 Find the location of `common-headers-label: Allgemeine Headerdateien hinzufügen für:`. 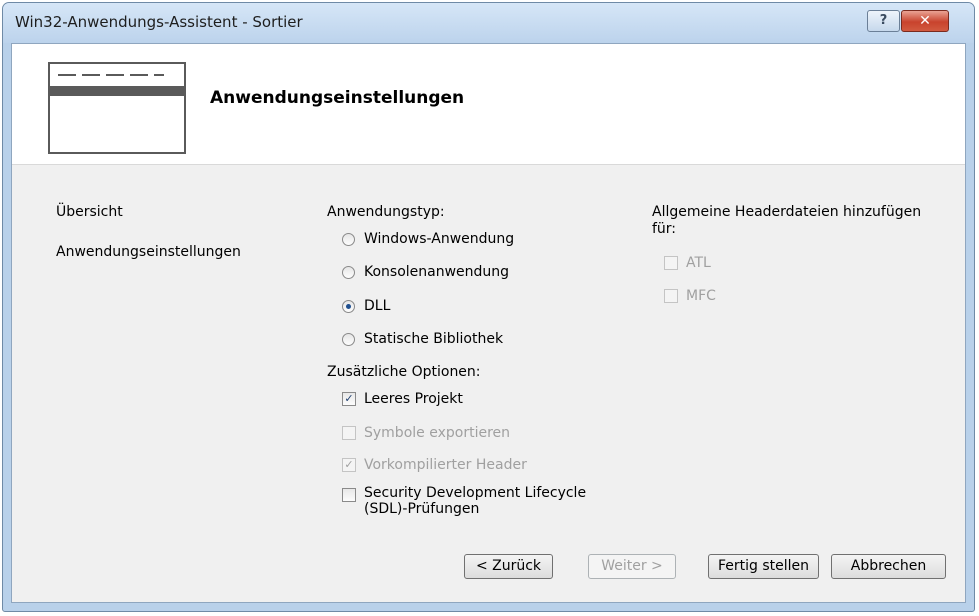

common-headers-label: Allgemeine Headerdateien hinzufügen für: is located at coordinates (787, 220).